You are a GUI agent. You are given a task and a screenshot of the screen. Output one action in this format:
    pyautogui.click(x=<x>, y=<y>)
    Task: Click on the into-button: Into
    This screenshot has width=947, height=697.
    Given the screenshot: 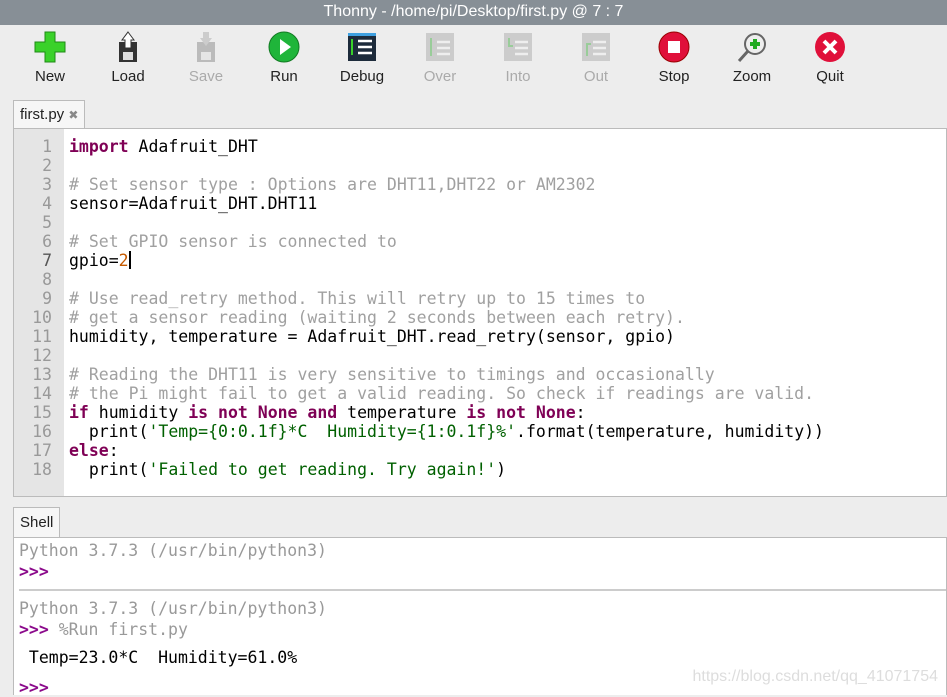 What is the action you would take?
    pyautogui.click(x=518, y=60)
    